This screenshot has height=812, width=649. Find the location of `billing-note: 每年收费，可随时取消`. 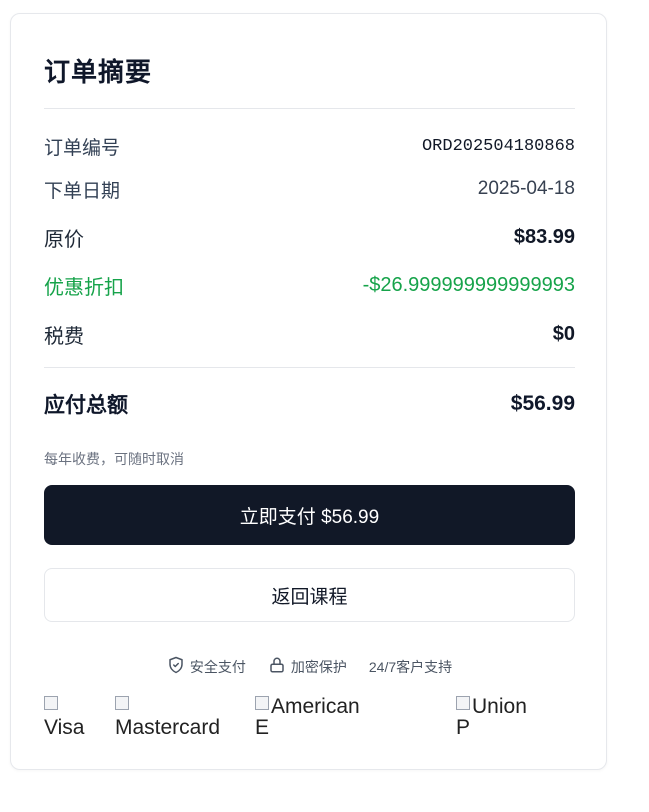

billing-note: 每年收费，可随时取消 is located at coordinates (114, 459).